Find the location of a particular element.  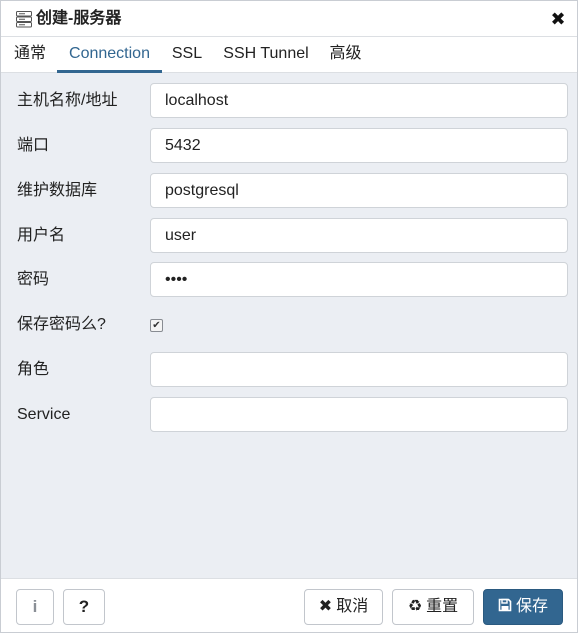

cancel-button: ✖ 取消 is located at coordinates (343, 607).